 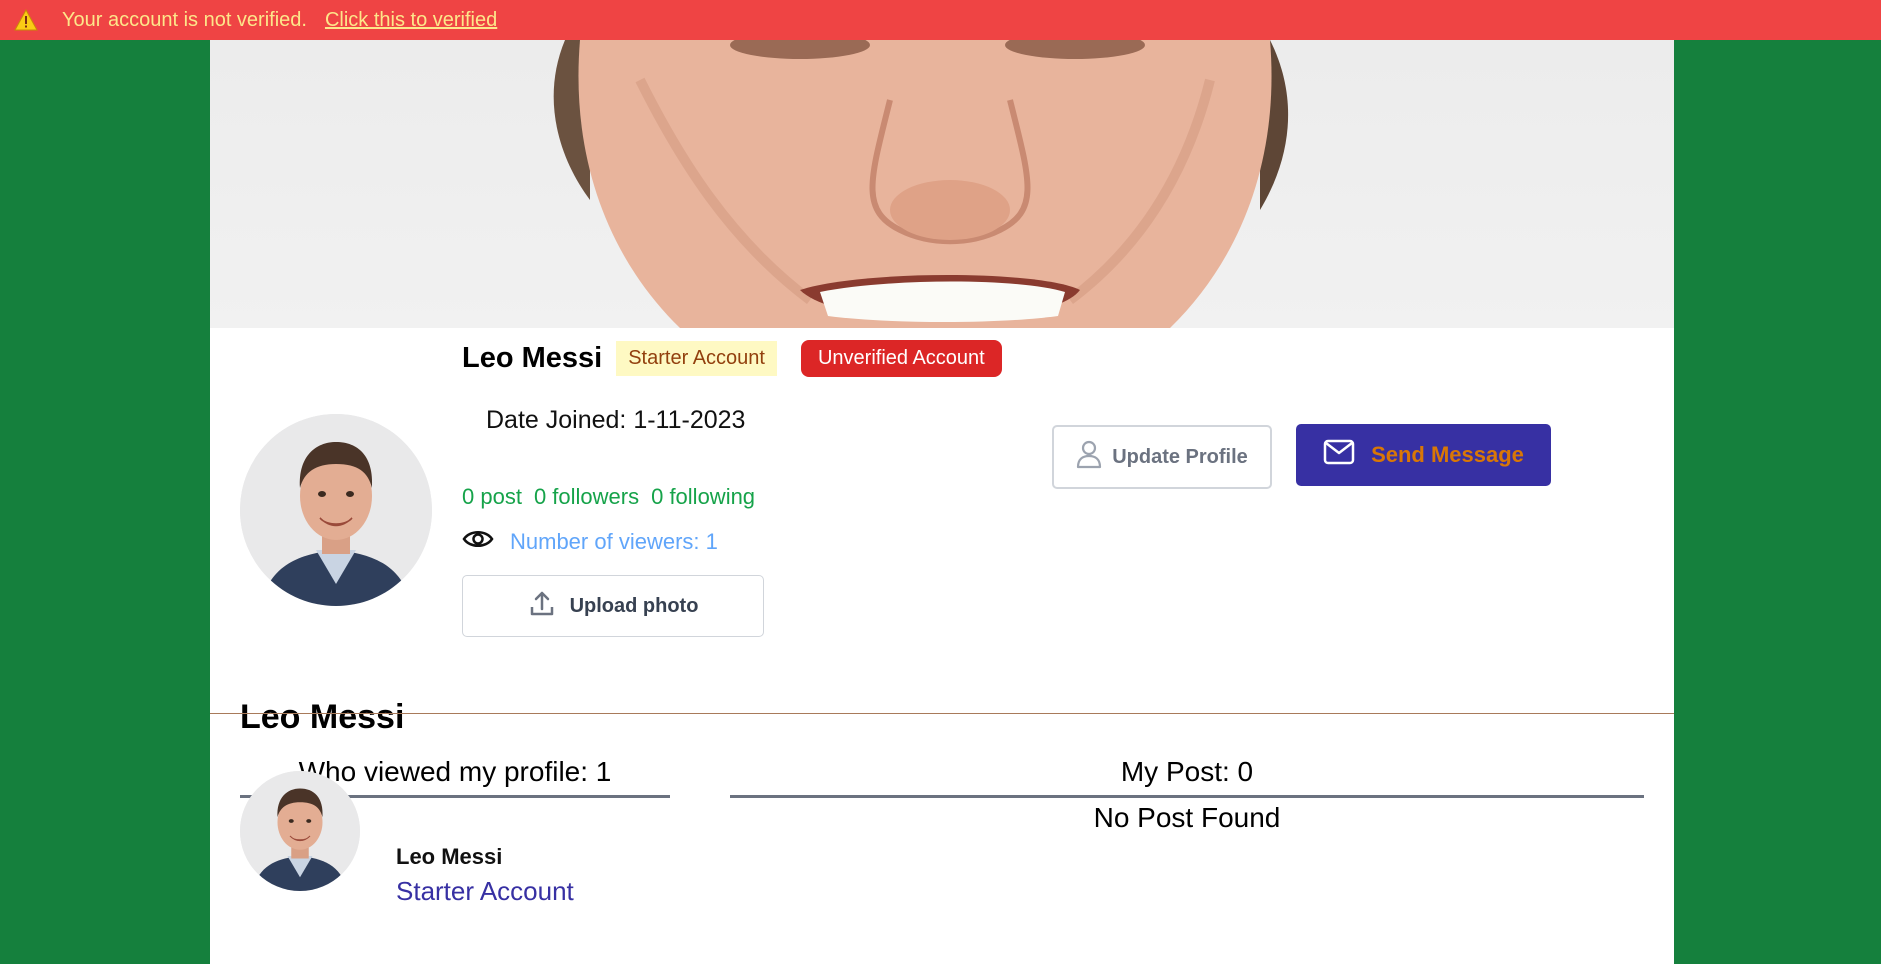 What do you see at coordinates (411, 20) in the screenshot?
I see `verify-link: Click this to verified` at bounding box center [411, 20].